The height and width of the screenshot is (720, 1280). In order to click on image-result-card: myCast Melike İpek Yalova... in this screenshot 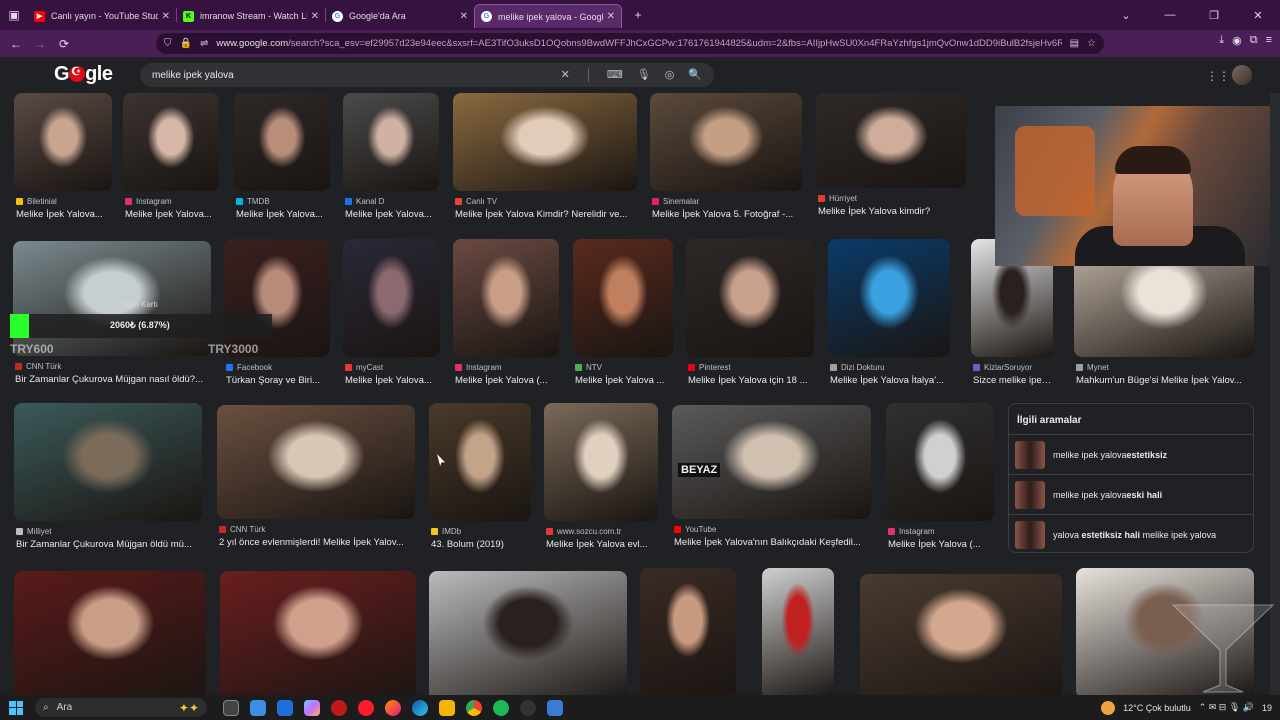, I will do `click(391, 318)`.